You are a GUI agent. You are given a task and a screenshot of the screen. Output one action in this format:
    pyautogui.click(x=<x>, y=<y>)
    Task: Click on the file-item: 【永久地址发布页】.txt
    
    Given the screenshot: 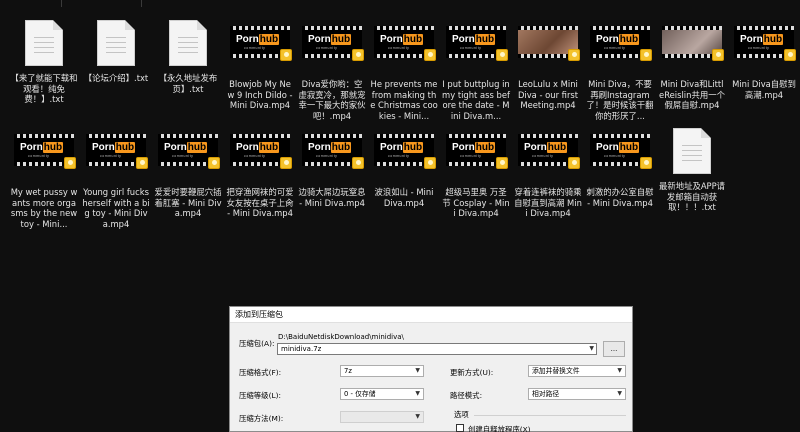 What is the action you would take?
    pyautogui.click(x=188, y=68)
    